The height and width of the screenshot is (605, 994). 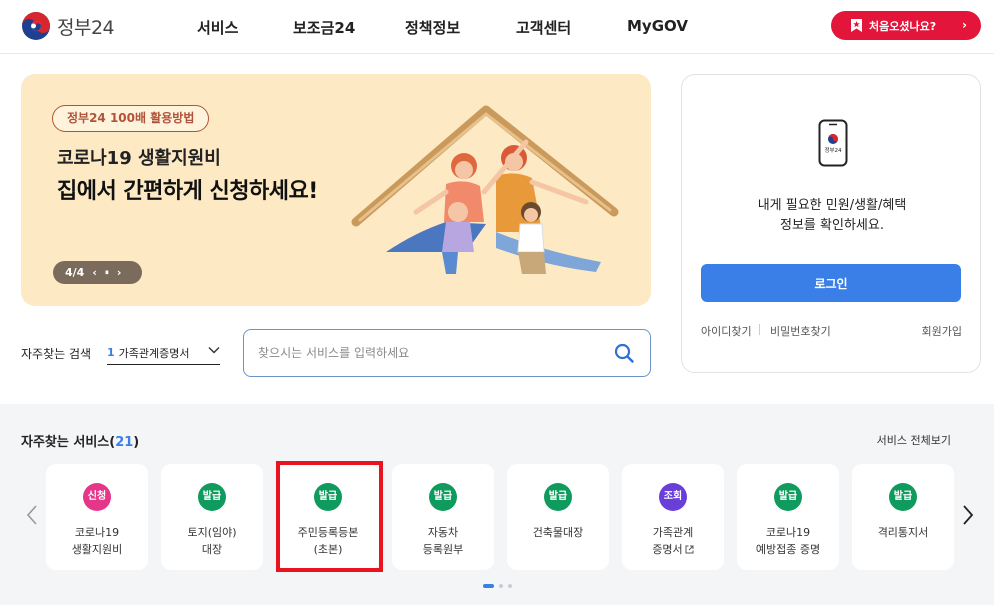 I want to click on service-card-building-register: 발급 건축물대장, so click(x=558, y=517).